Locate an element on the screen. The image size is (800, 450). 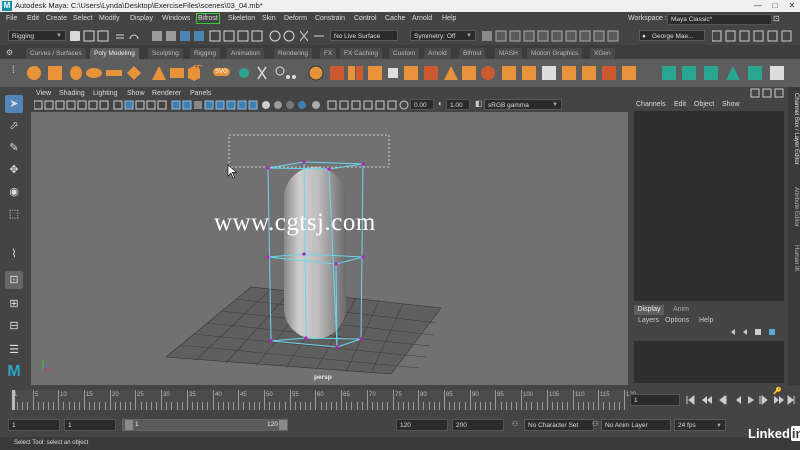
shelf-tab-arnold: Arnold is located at coordinates (437, 53).